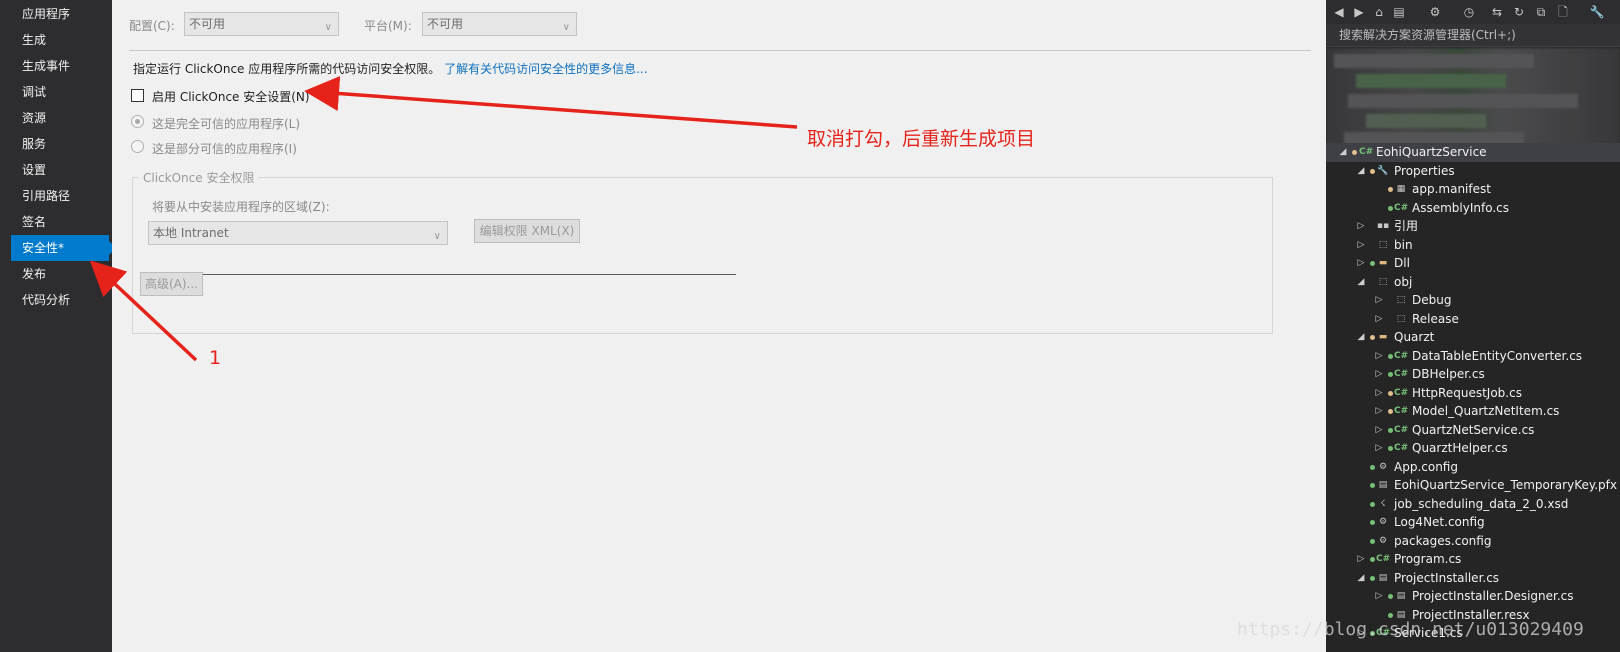  I want to click on config-select-value: 不可用, so click(207, 24).